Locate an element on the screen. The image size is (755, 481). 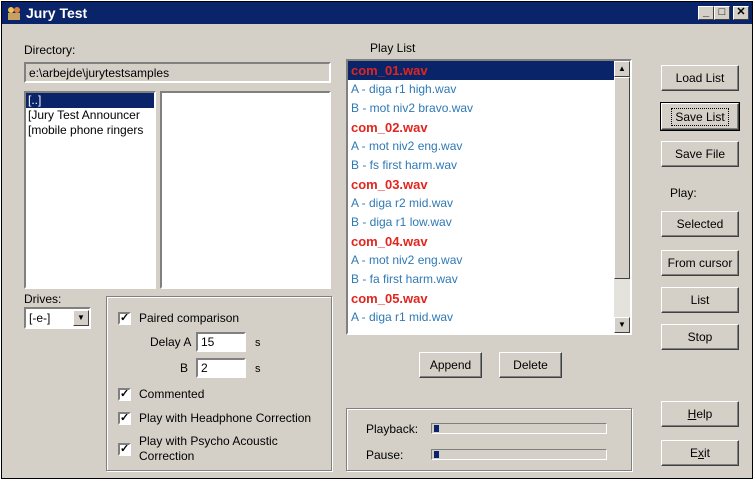
stop-button: Stop is located at coordinates (700, 337).